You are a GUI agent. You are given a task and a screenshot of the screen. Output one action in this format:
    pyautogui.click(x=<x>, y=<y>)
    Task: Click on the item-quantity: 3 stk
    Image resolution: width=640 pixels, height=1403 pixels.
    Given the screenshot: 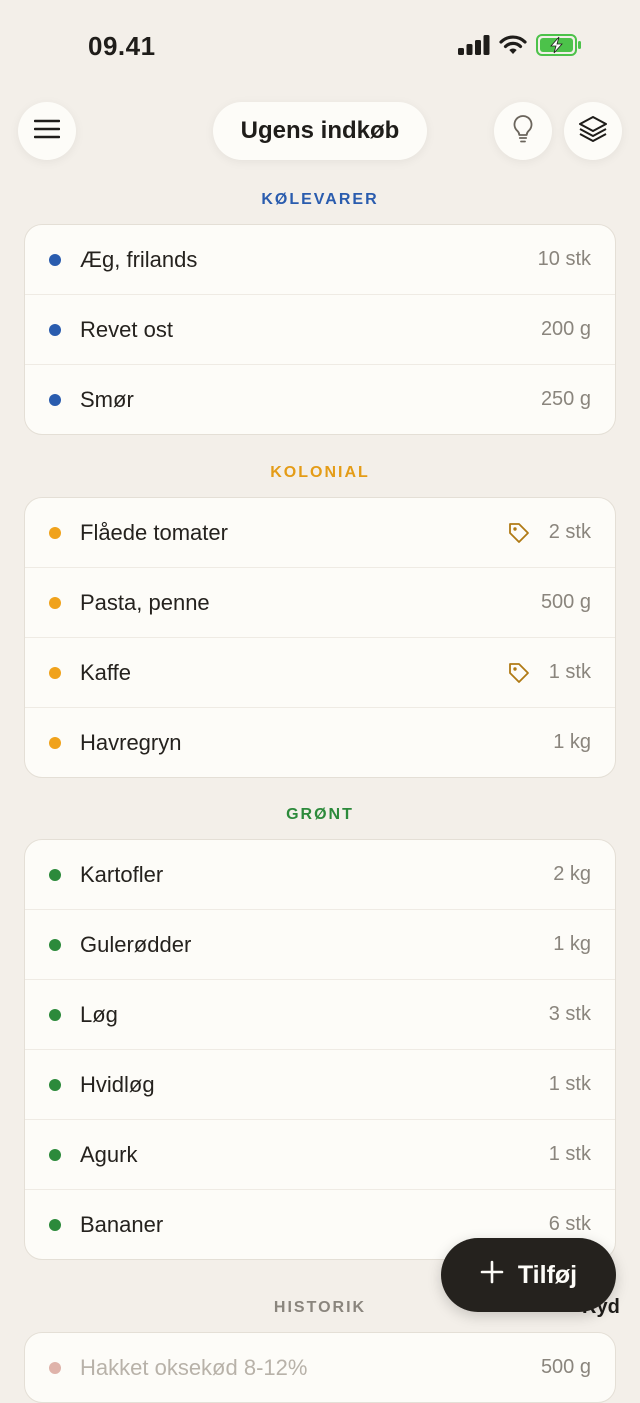 What is the action you would take?
    pyautogui.click(x=569, y=1014)
    